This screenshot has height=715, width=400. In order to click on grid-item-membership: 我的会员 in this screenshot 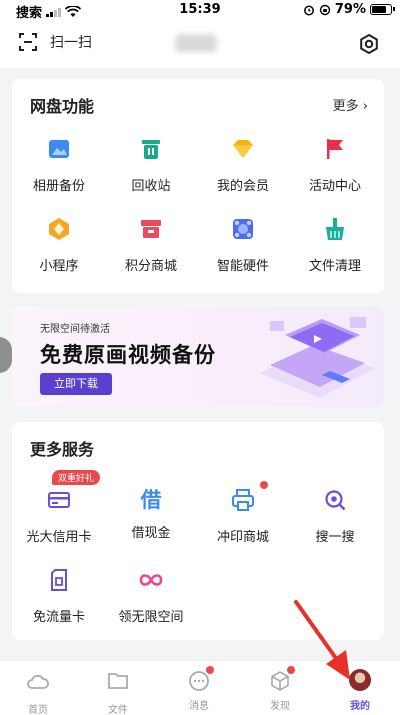, I will do `click(243, 165)`.